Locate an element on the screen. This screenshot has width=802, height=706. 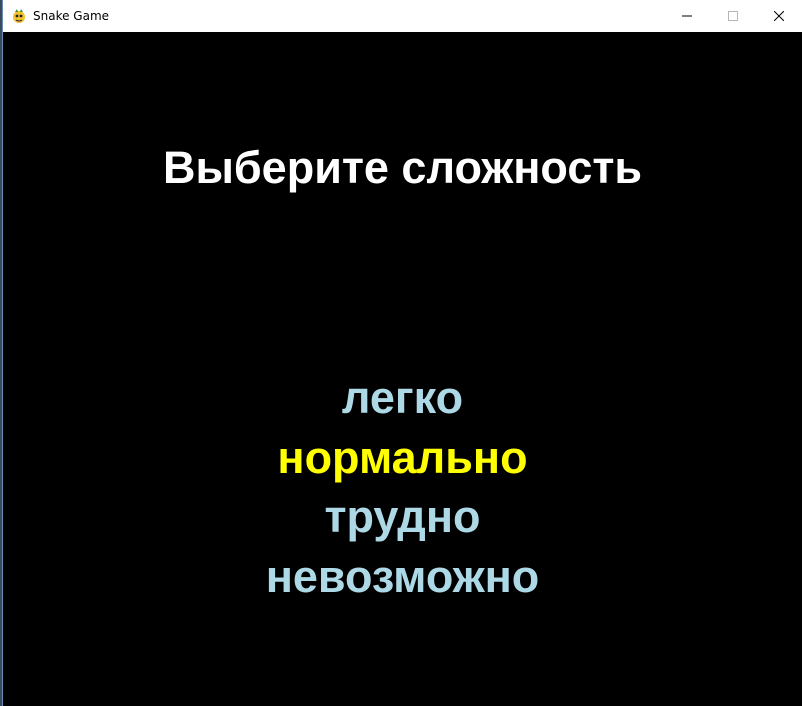
close-button is located at coordinates (779, 16).